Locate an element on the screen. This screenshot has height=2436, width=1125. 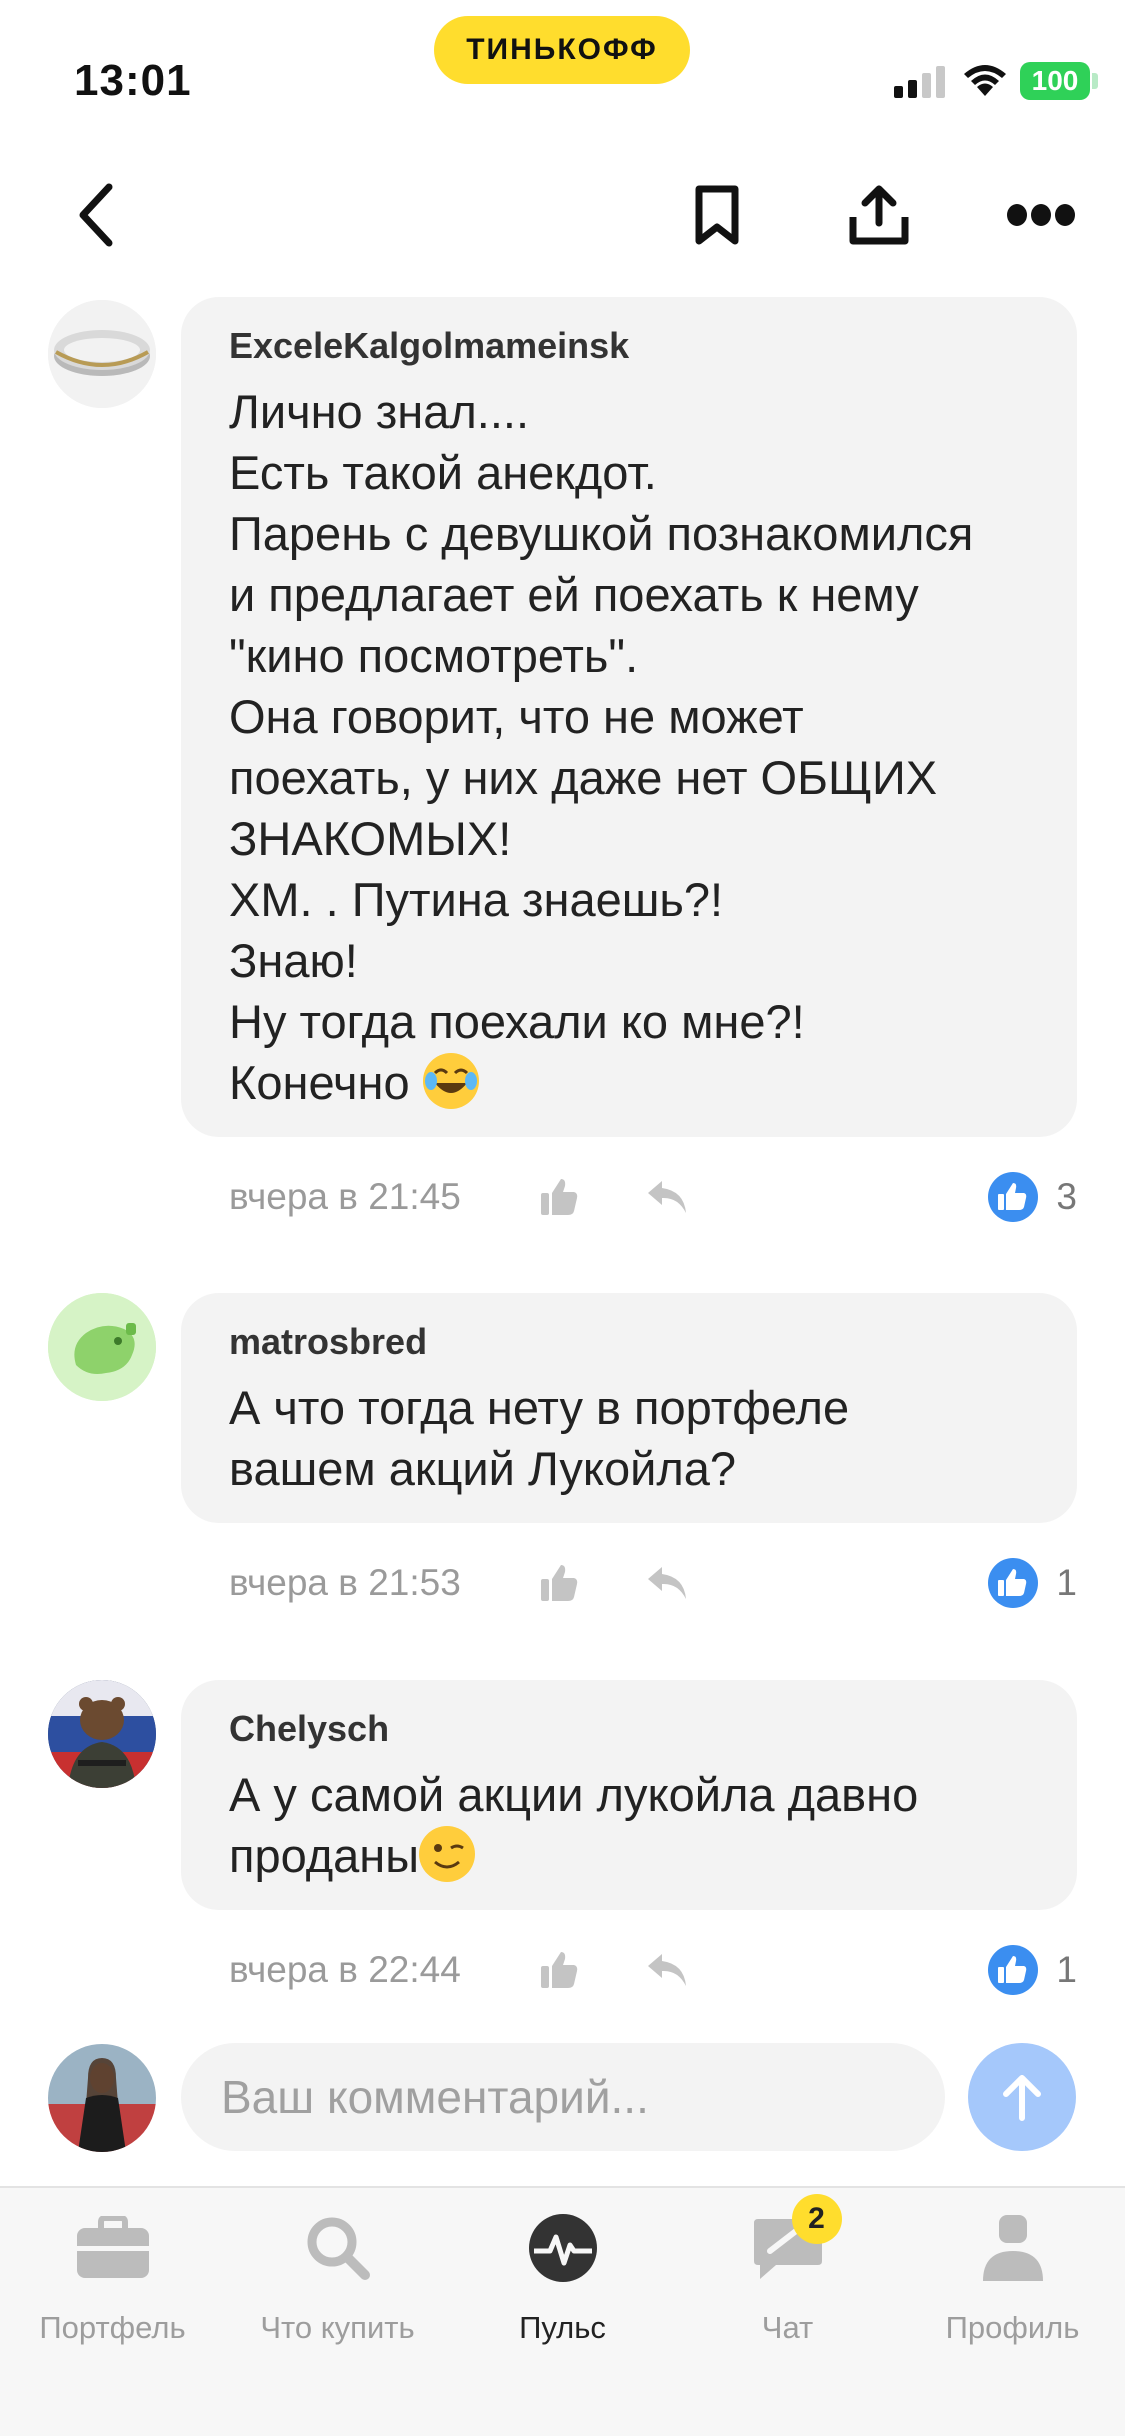
status-bar: 13:01 ТИНЬКОФФ 100 is located at coordinates (562, 75).